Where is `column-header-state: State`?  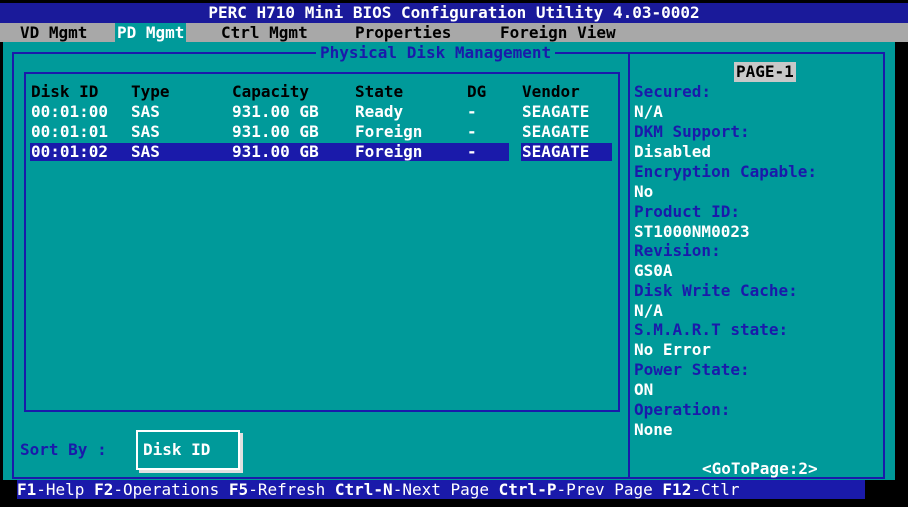
column-header-state: State is located at coordinates (379, 91).